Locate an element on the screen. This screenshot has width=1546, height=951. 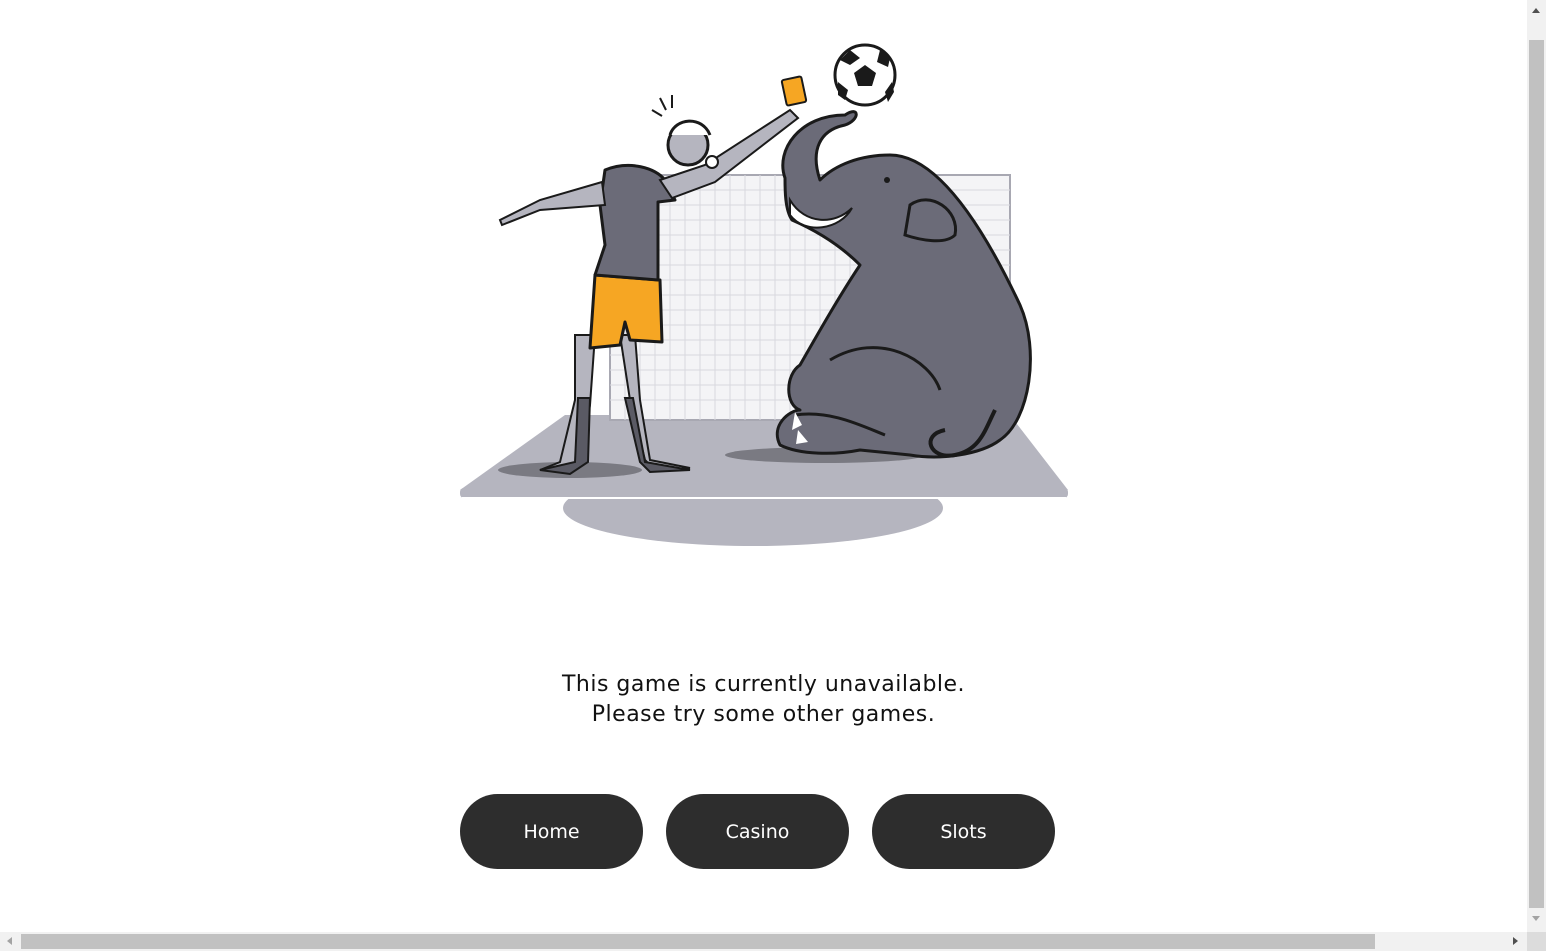
slots-button: Slots is located at coordinates (963, 831).